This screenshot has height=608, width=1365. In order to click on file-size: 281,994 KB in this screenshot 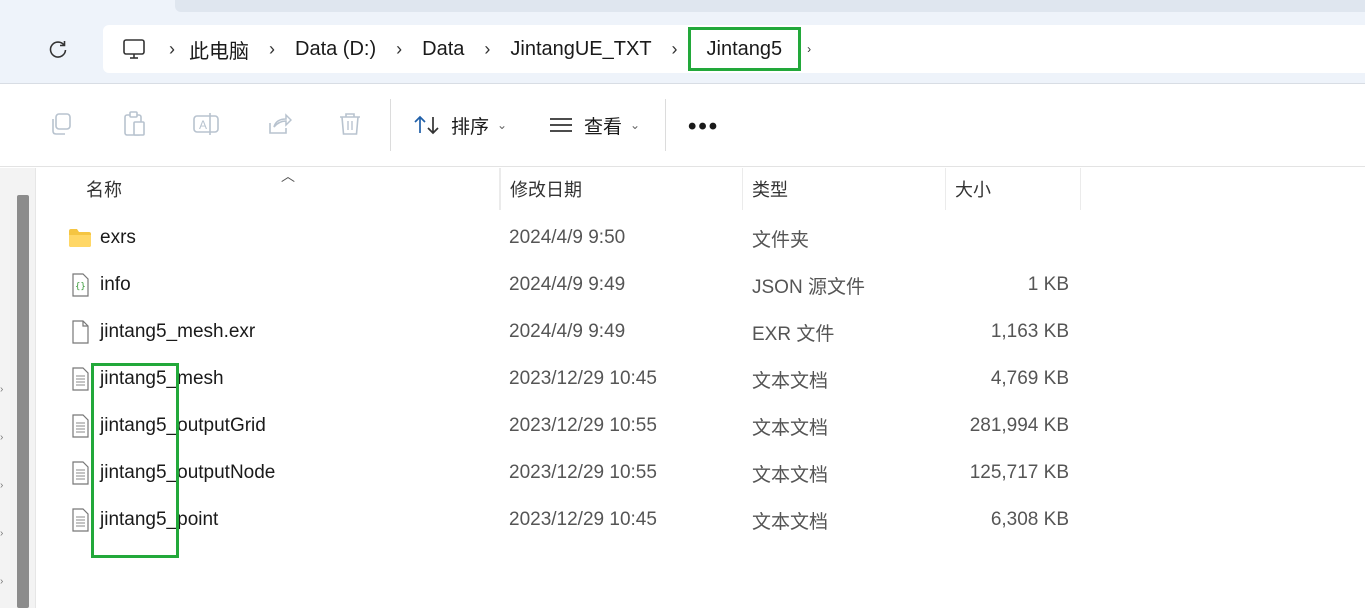, I will do `click(1019, 425)`.